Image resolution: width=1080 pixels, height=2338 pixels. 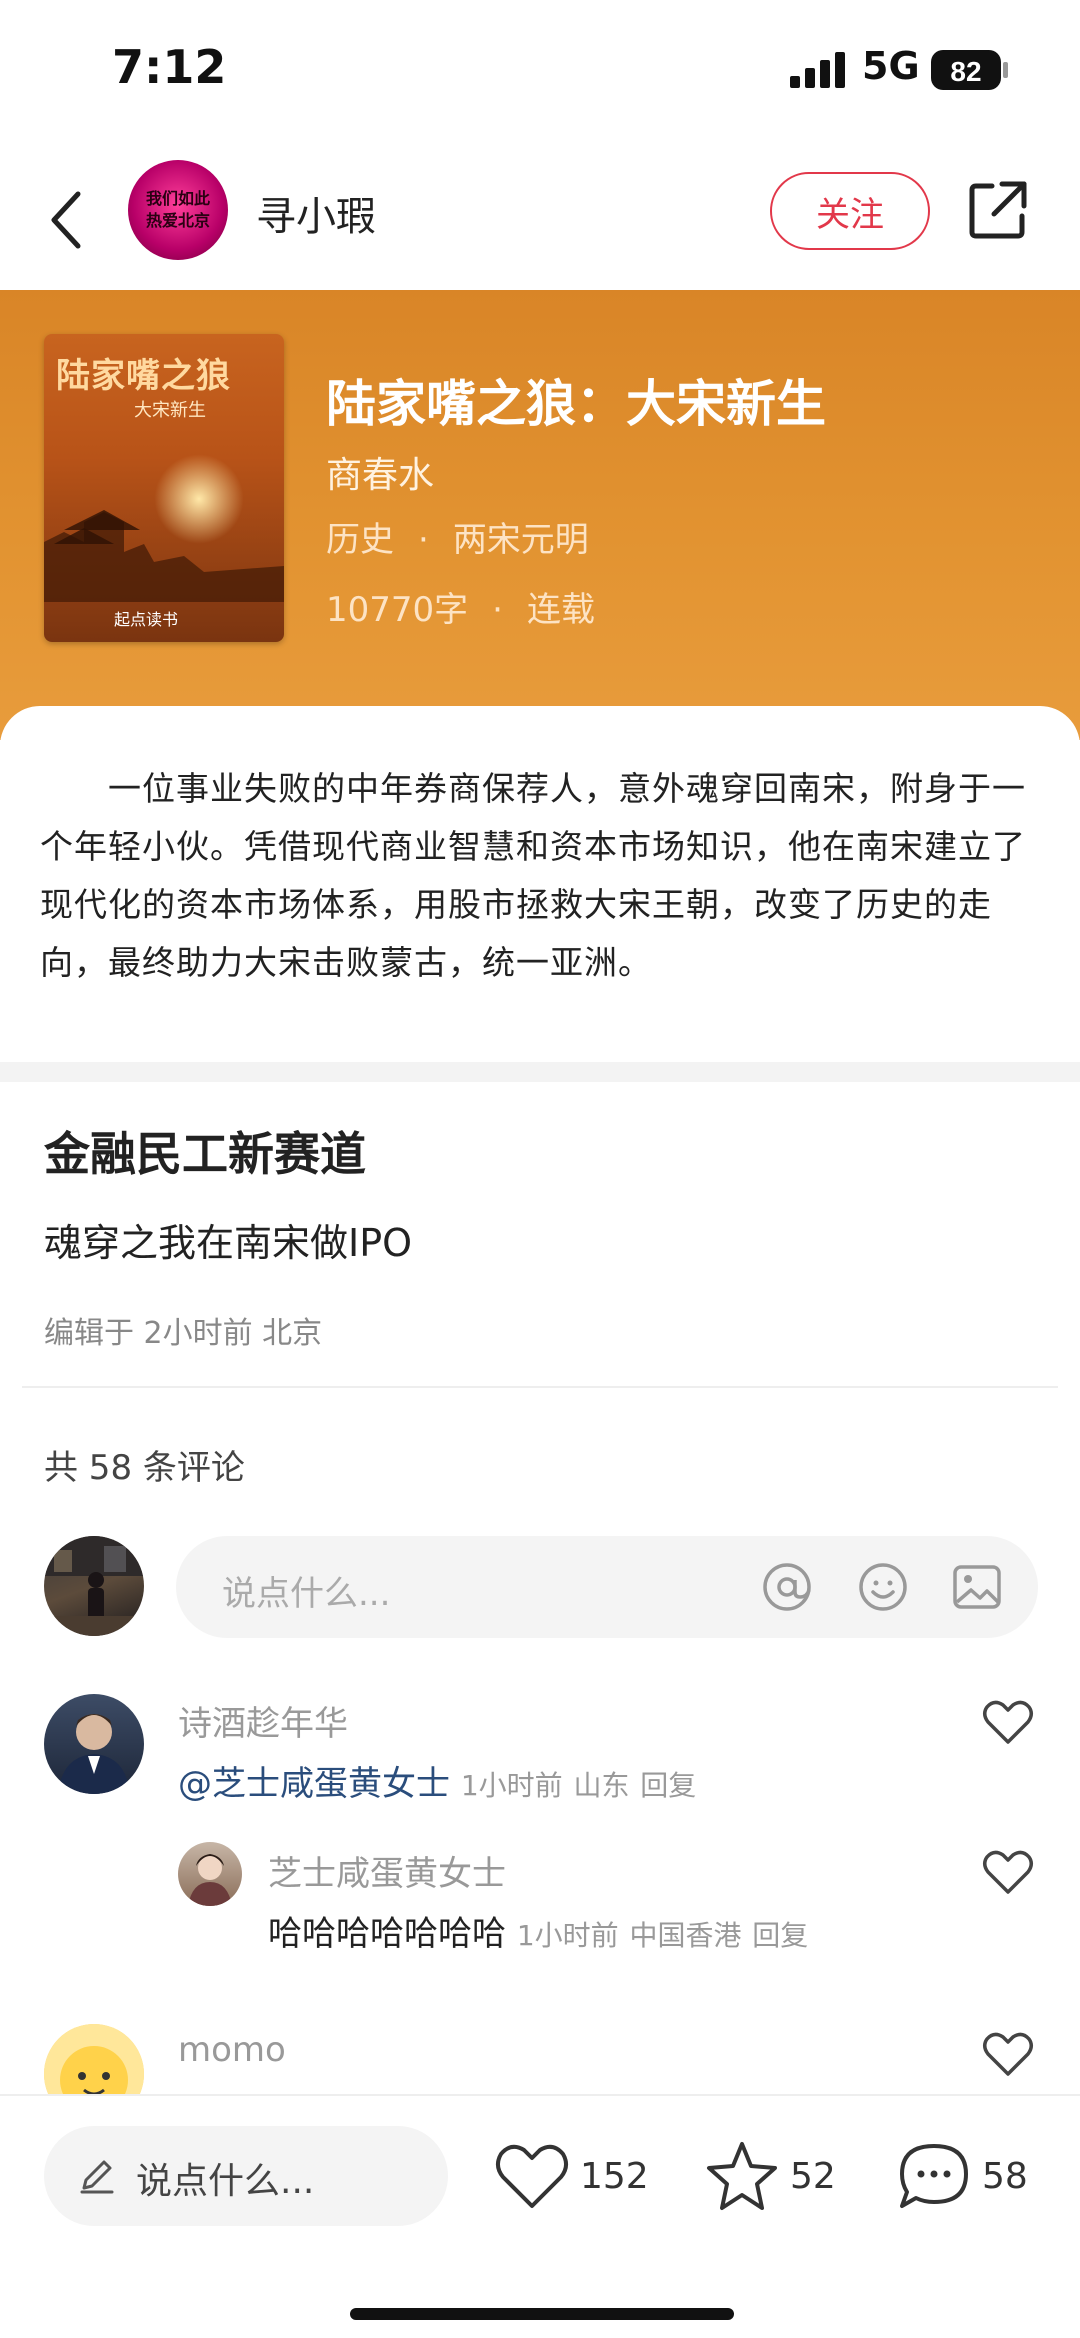 I want to click on book-category: 历史 · 两宋元明, so click(x=457, y=536).